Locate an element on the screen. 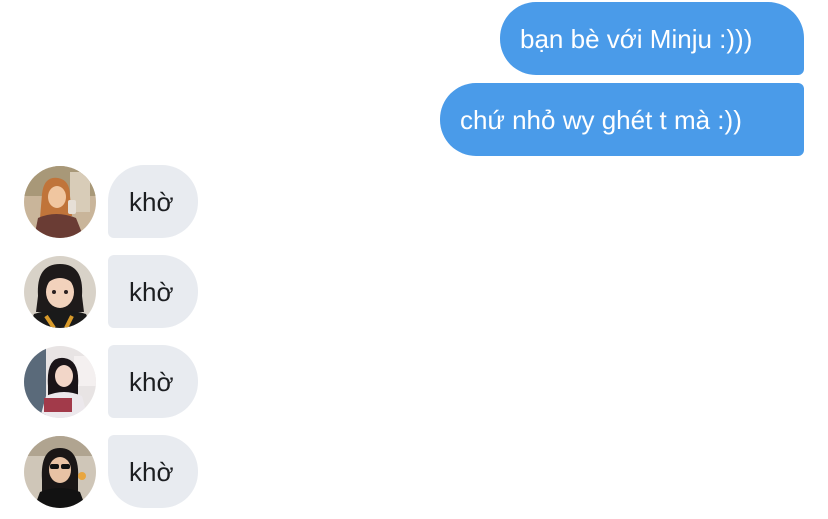  message-text: chứ nhỏ wy ghét t mà :)) is located at coordinates (601, 119).